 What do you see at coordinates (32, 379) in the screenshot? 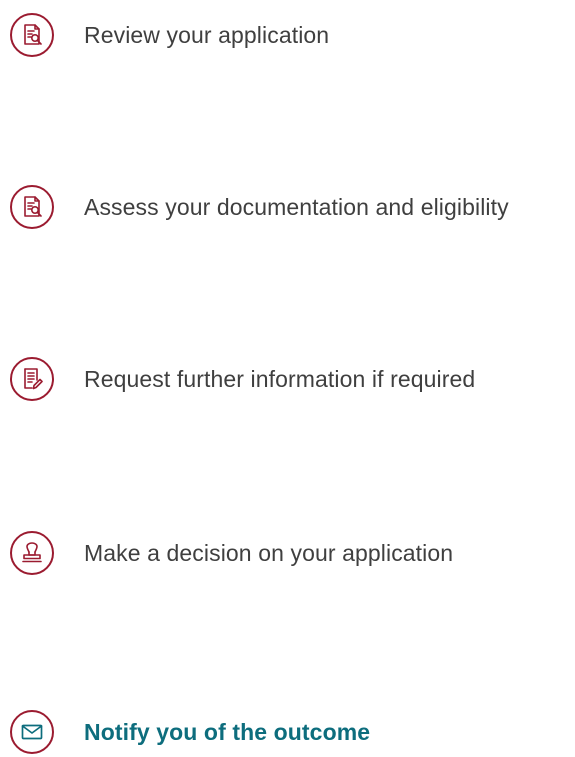
I see `document-edit-icon` at bounding box center [32, 379].